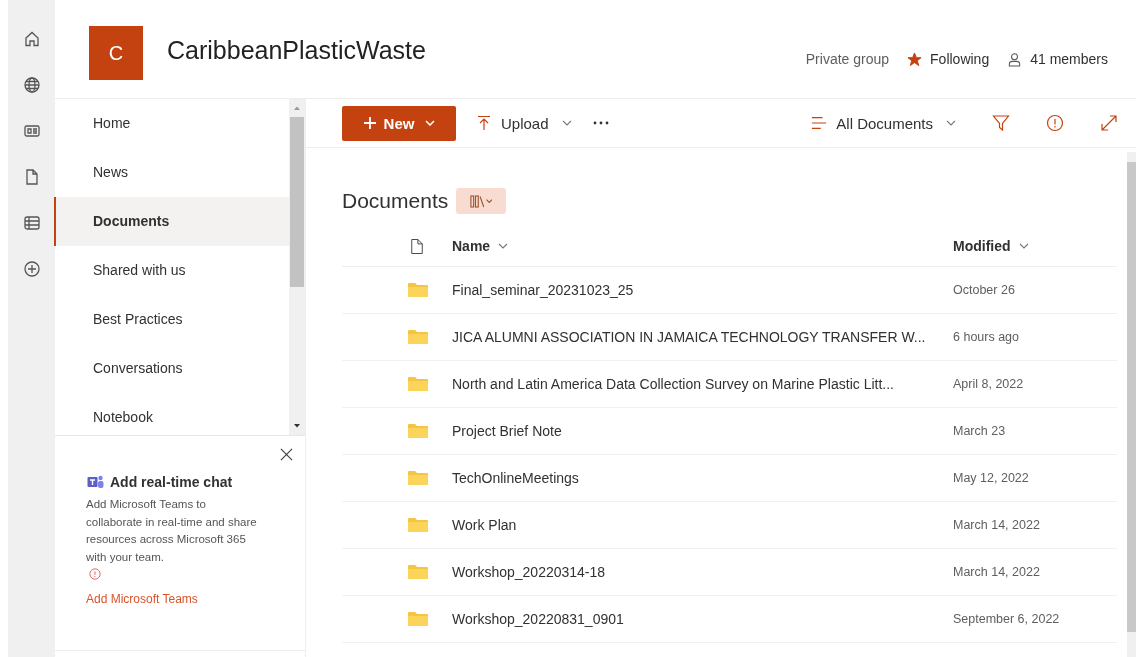 This screenshot has height=657, width=1136. I want to click on nav-item: Shared with us, so click(171, 270).